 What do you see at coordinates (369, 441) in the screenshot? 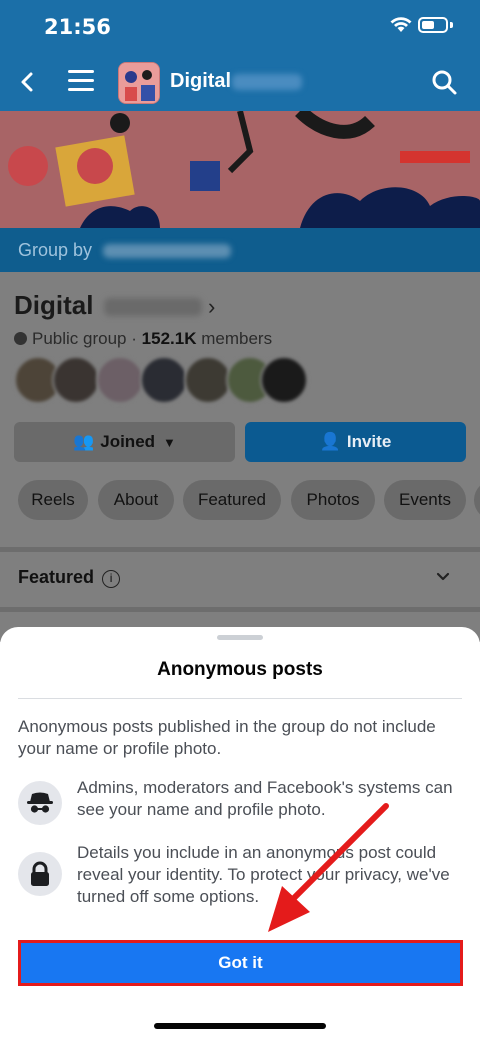
I see `invite-label: Invite` at bounding box center [369, 441].